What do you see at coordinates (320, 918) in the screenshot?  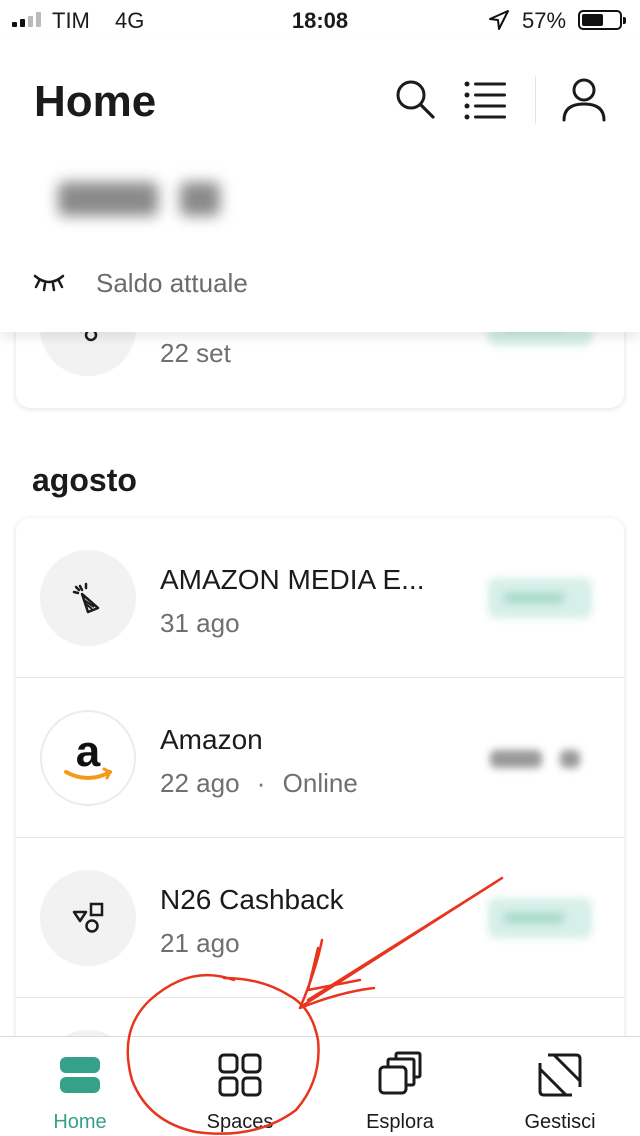 I see `transaction-row: N26 Cashback 21 ago` at bounding box center [320, 918].